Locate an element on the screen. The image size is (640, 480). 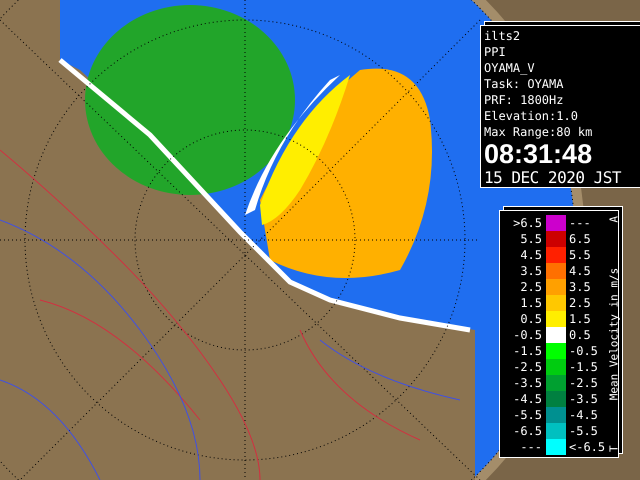
info-text: ilts2 is located at coordinates (502, 36).